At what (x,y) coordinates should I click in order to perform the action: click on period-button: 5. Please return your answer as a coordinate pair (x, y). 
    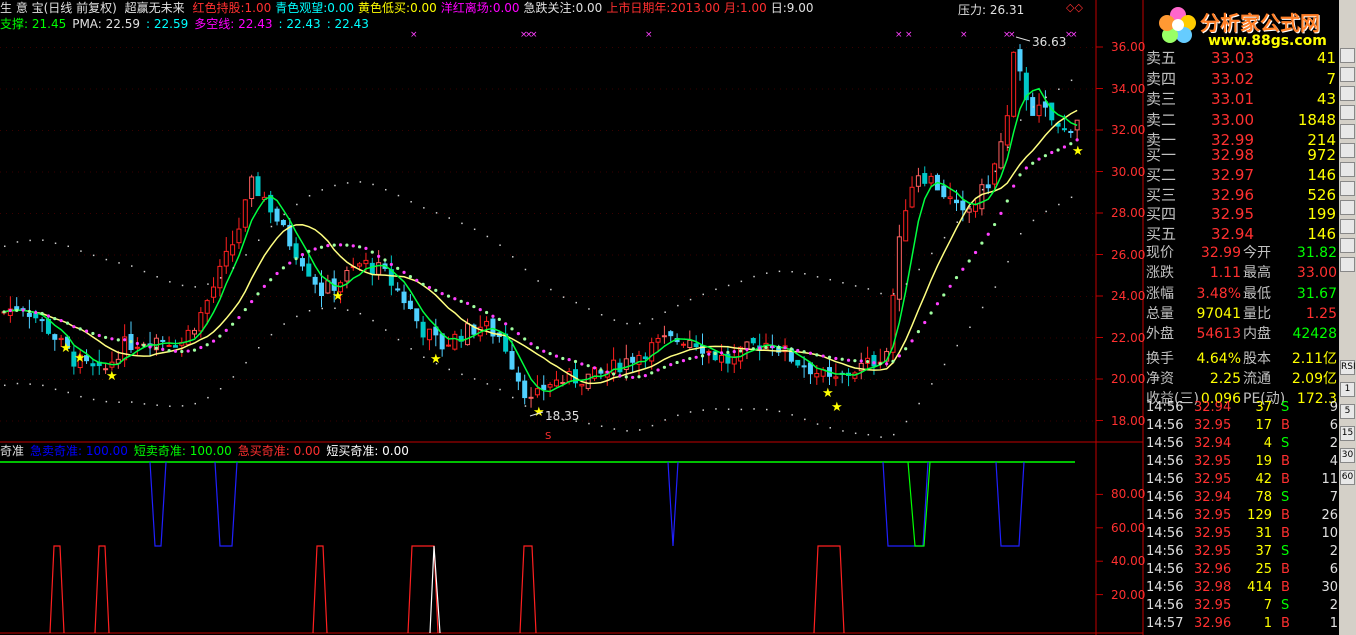
    Looking at the image, I should click on (1347, 411).